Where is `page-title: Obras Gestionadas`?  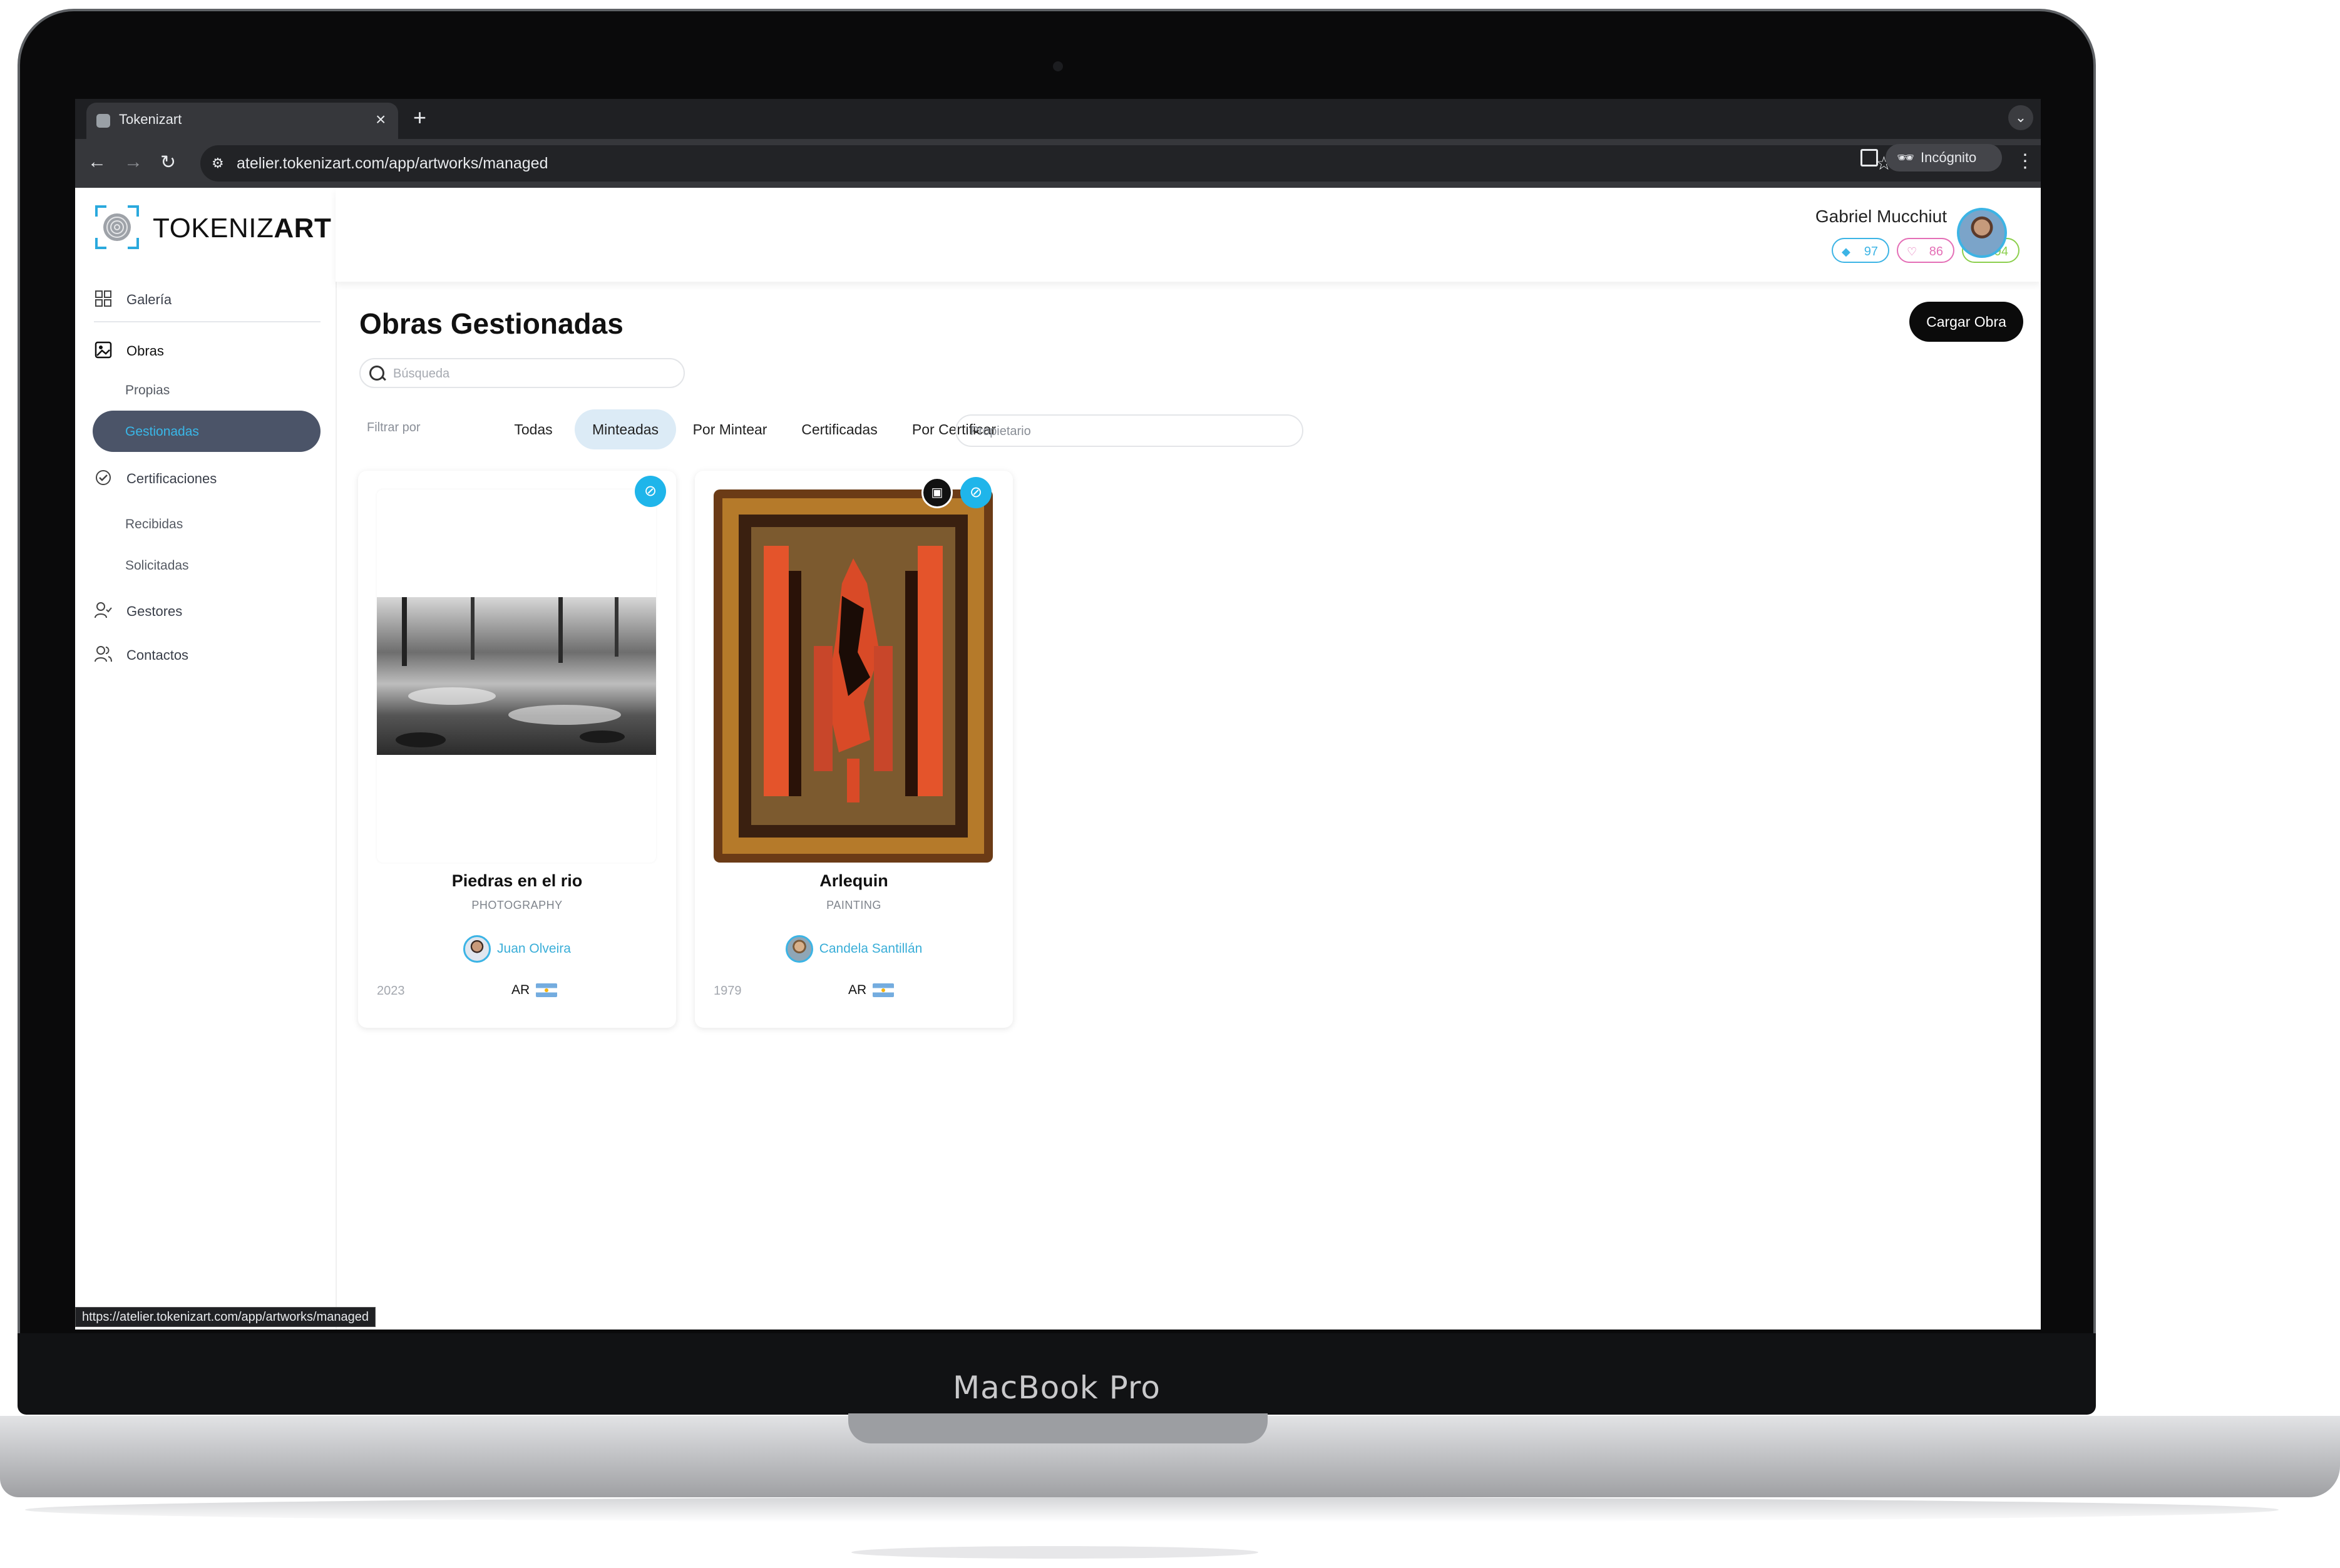
page-title: Obras Gestionadas is located at coordinates (491, 323).